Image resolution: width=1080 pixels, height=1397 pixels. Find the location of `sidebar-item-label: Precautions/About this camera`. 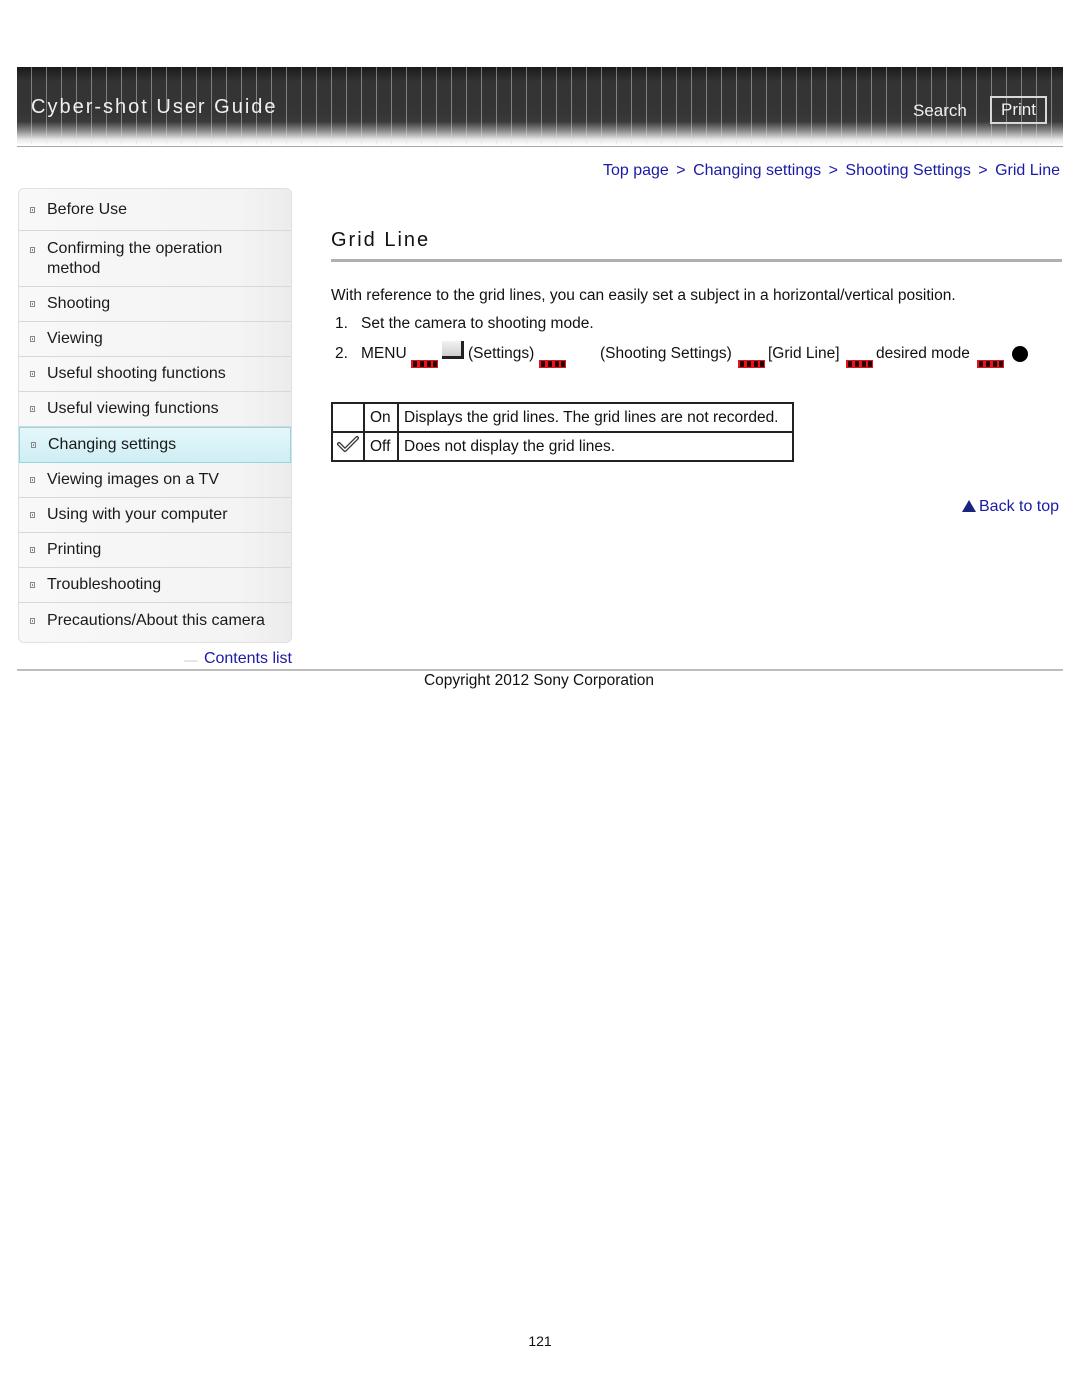

sidebar-item-label: Precautions/About this camera is located at coordinates (156, 620).